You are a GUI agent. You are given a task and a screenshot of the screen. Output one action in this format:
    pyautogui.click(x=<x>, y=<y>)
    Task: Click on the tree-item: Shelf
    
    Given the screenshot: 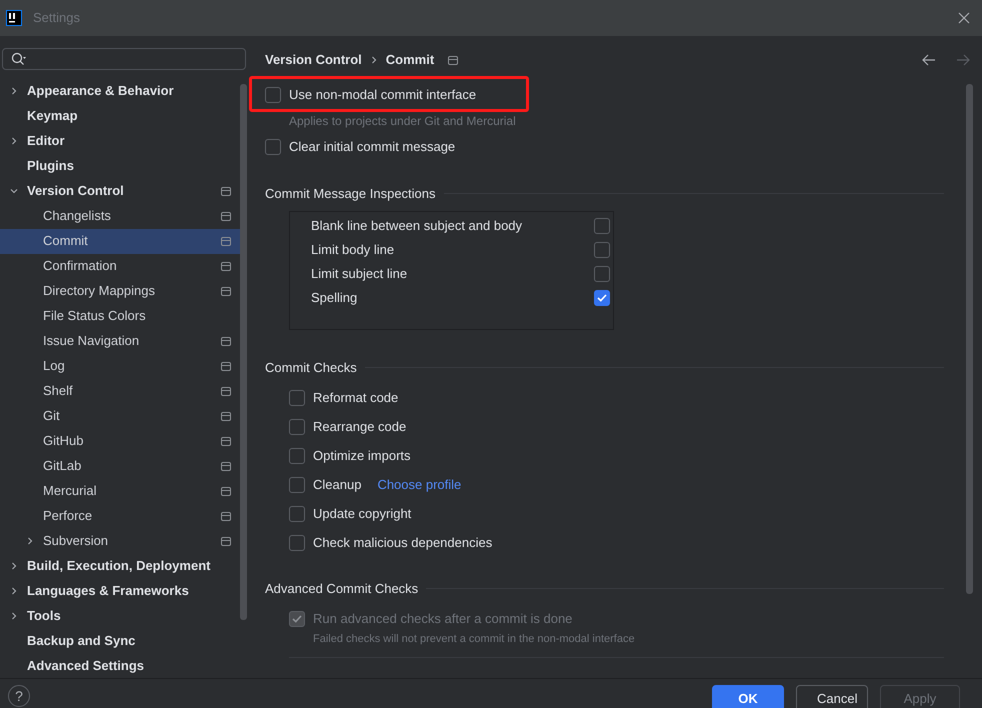 What is the action you would take?
    pyautogui.click(x=120, y=391)
    